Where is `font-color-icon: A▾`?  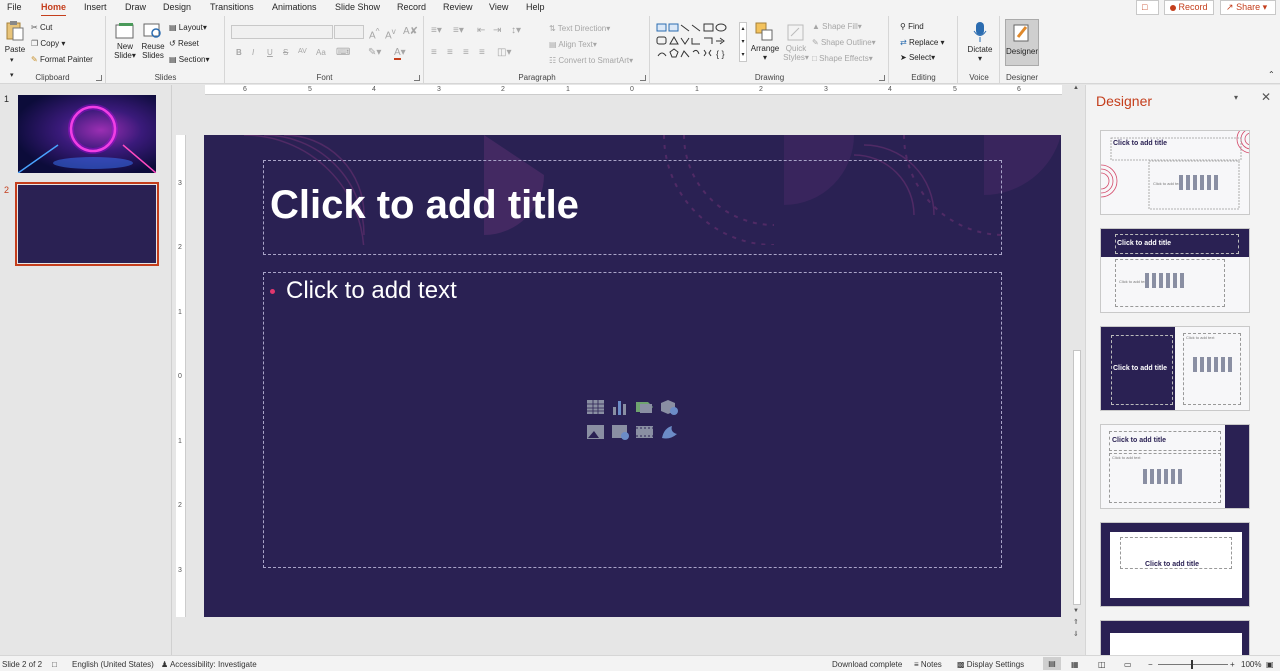 font-color-icon: A▾ is located at coordinates (400, 53).